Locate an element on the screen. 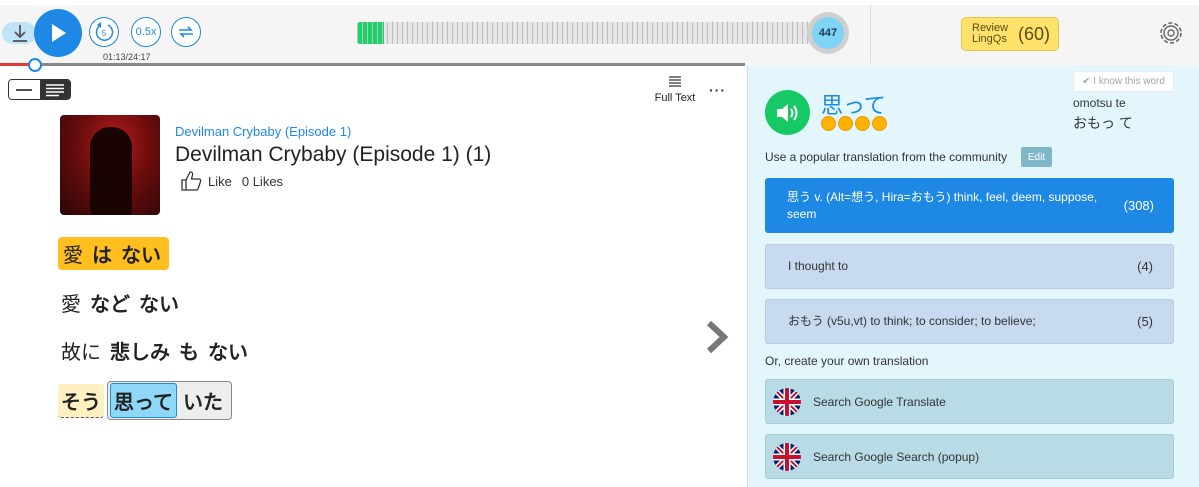 Image resolution: width=1199 pixels, height=487 pixels. reading: おもっ て is located at coordinates (1103, 123).